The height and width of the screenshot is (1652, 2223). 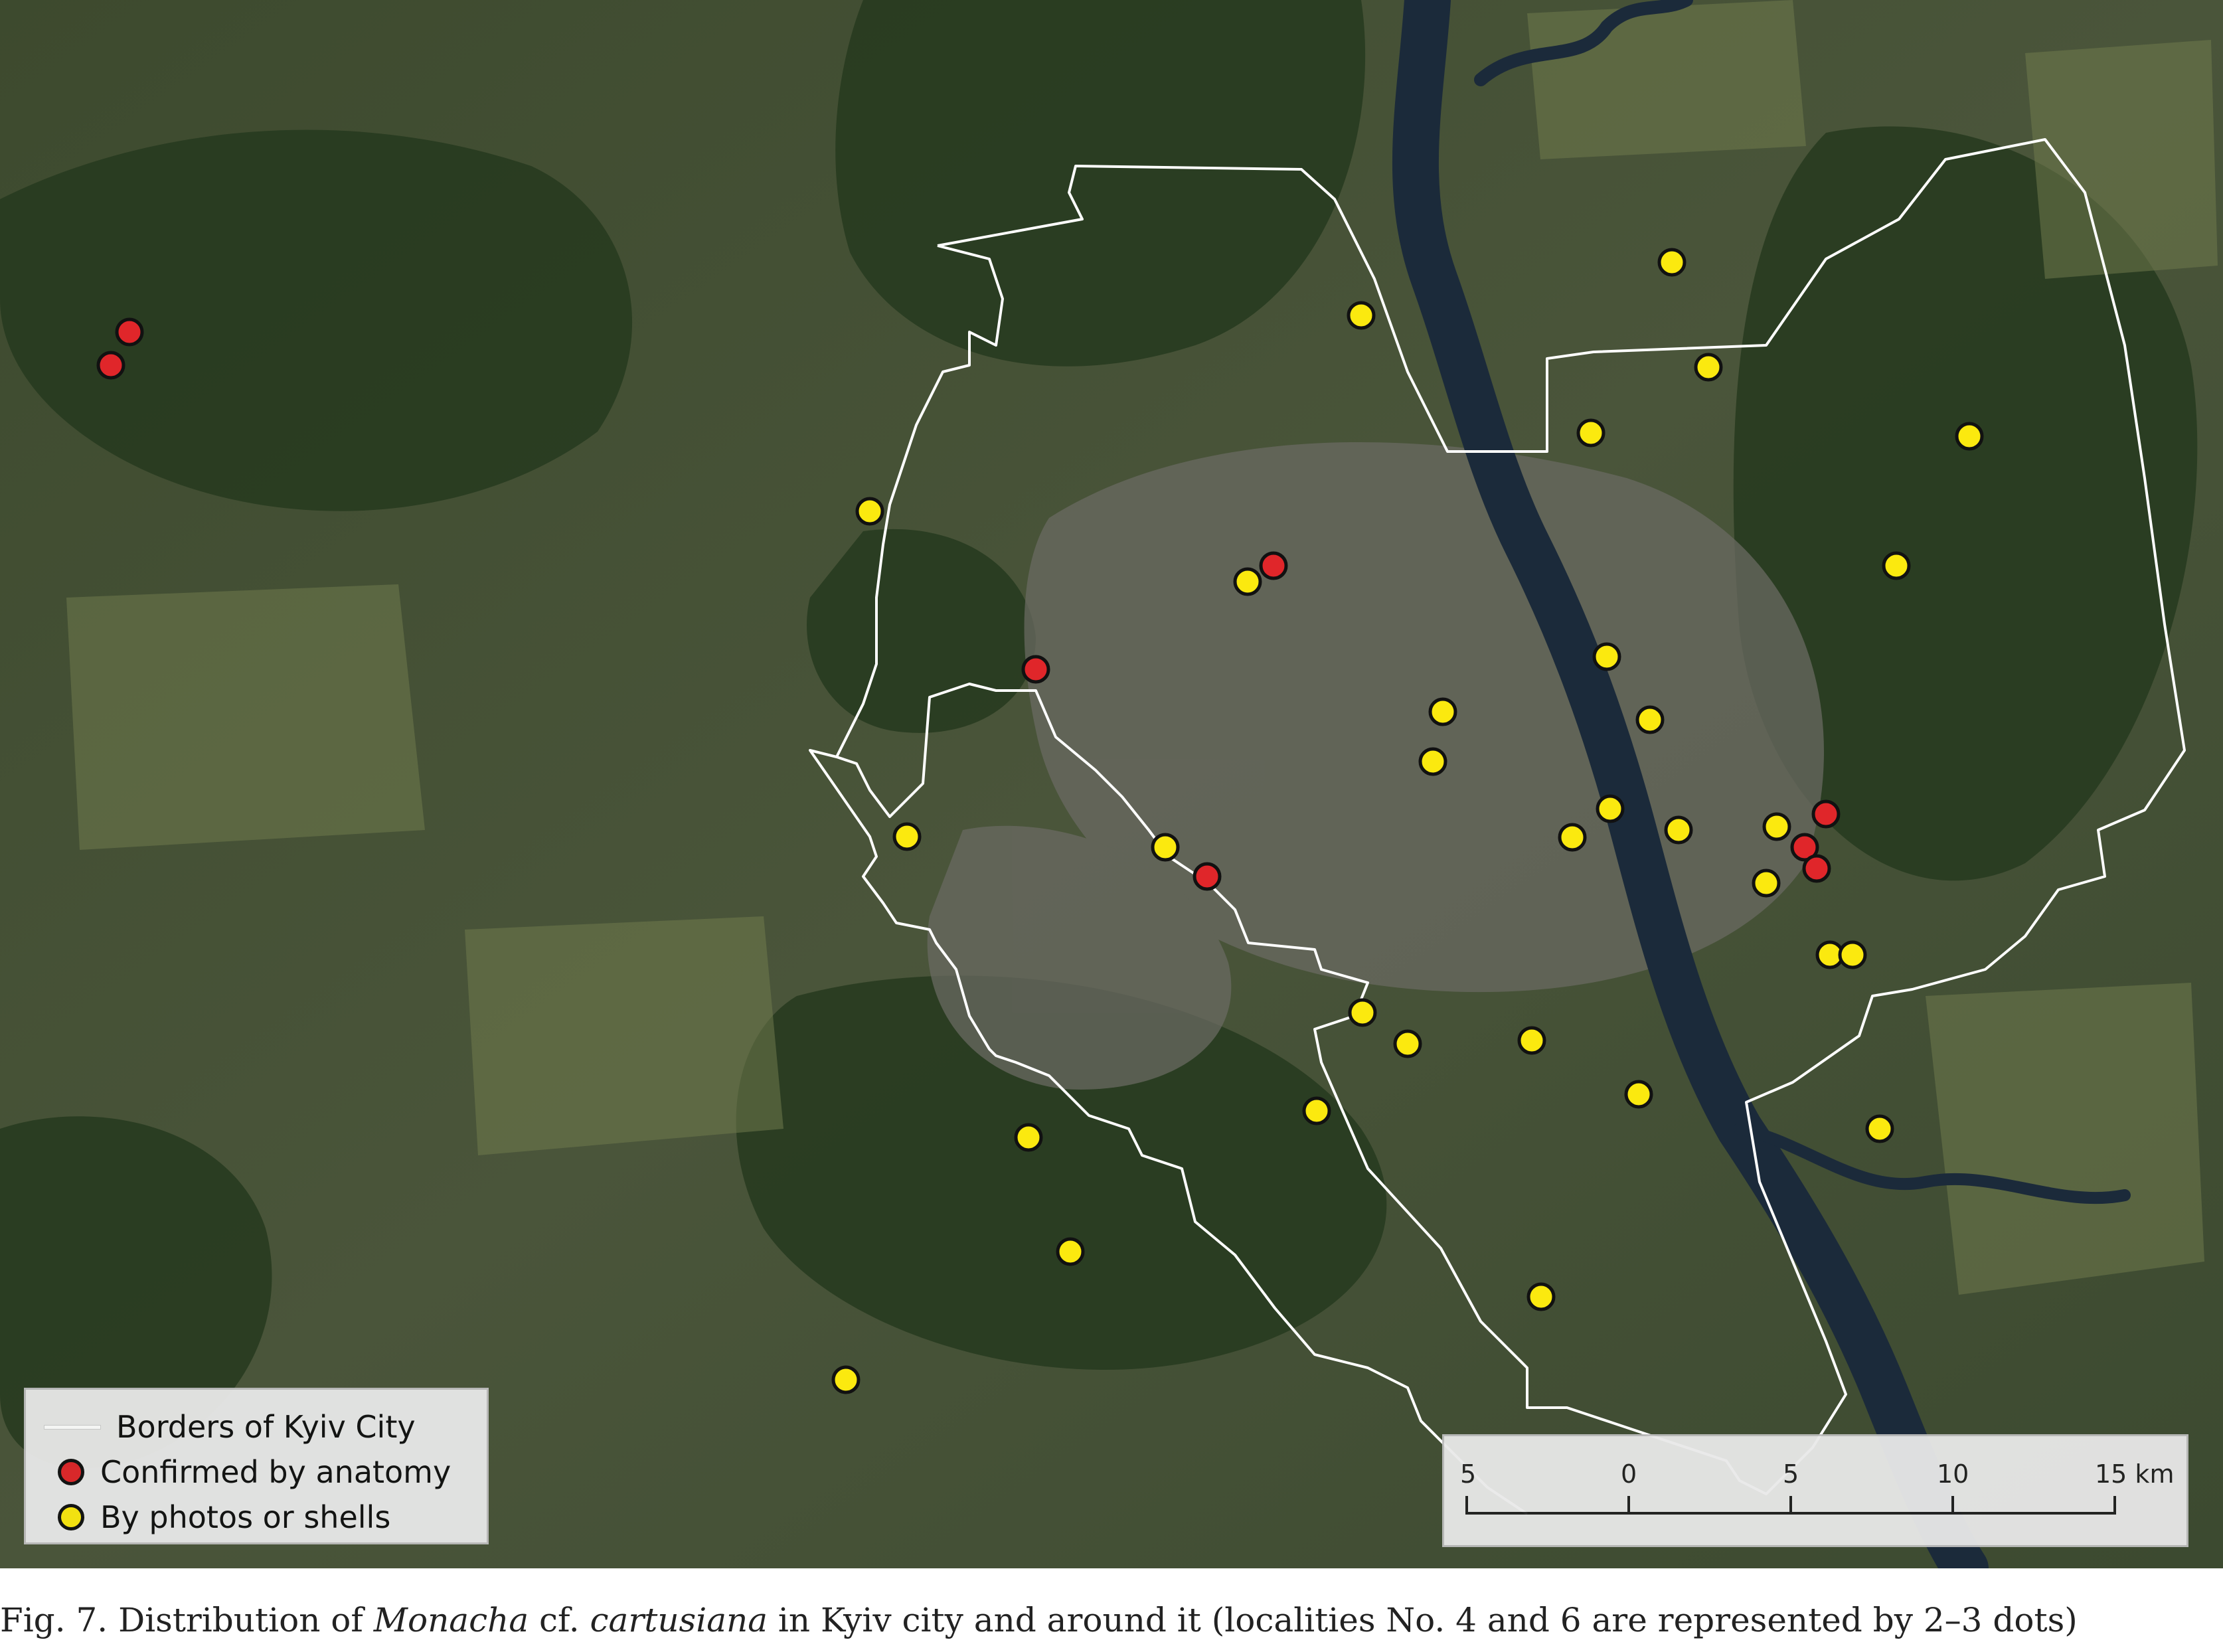 I want to click on scale-label-4: 15 km, so click(x=2134, y=1474).